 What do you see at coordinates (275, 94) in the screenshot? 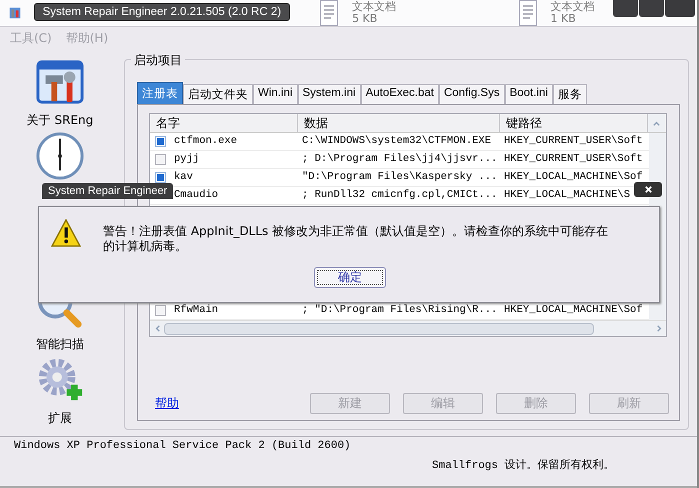
I see `tab: Win.ini` at bounding box center [275, 94].